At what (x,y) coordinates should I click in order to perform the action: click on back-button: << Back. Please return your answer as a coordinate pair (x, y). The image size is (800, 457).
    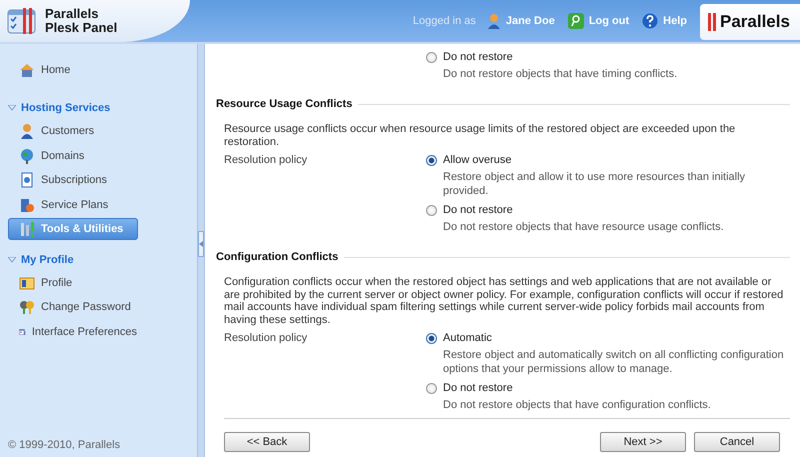
    Looking at the image, I should click on (267, 442).